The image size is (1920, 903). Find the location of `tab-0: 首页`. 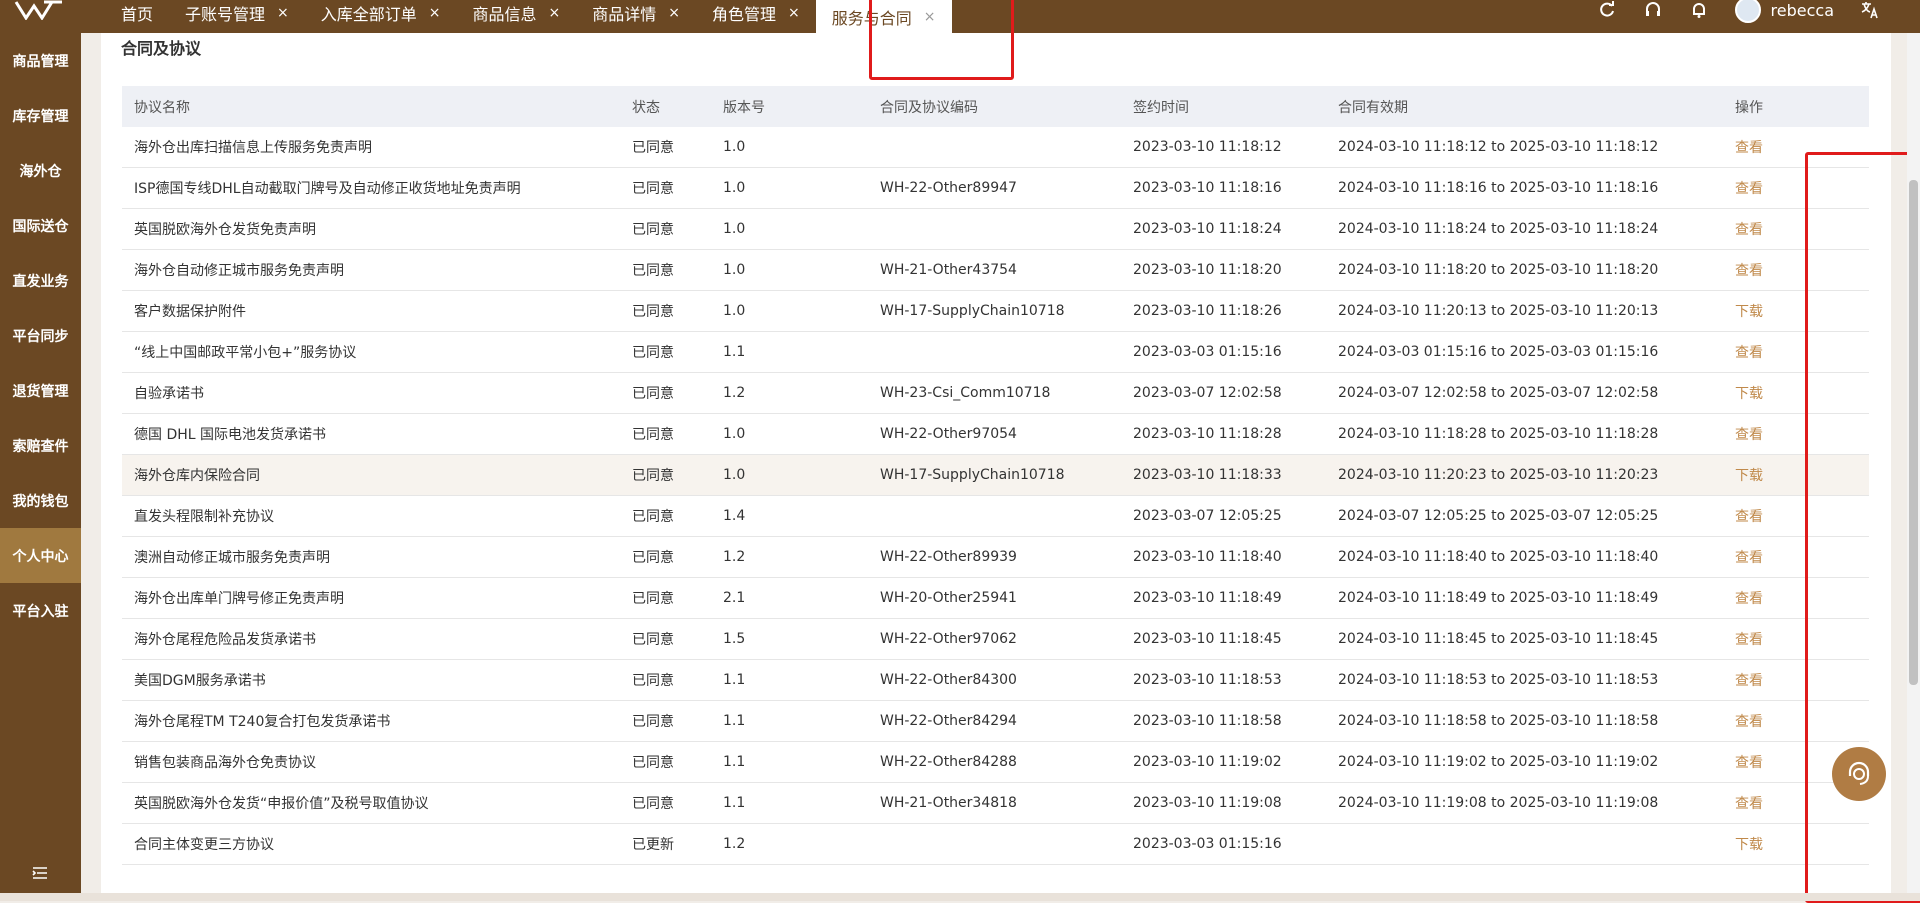

tab-0: 首页 is located at coordinates (137, 13).